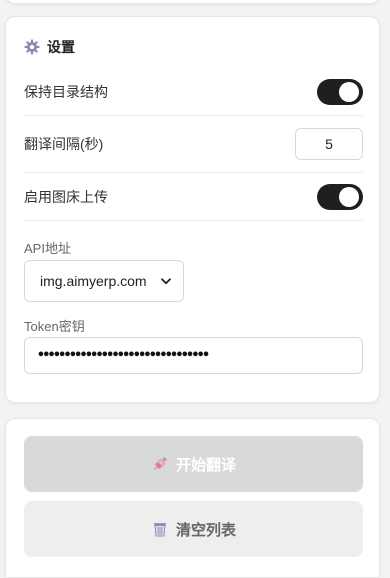 This screenshot has height=578, width=390. Describe the element at coordinates (193, 144) in the screenshot. I see `interval-row: 翻译间隔(秒)` at that location.